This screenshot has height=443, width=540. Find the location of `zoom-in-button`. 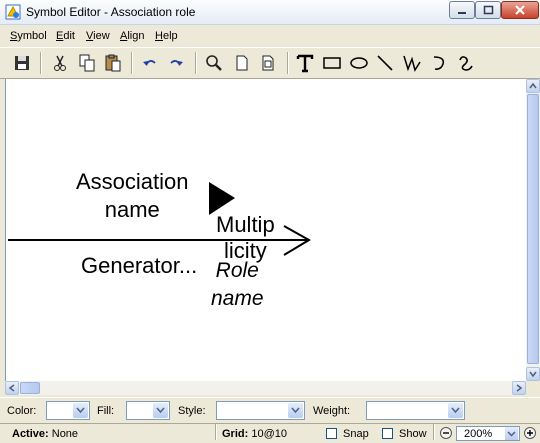

zoom-in-button is located at coordinates (530, 433).